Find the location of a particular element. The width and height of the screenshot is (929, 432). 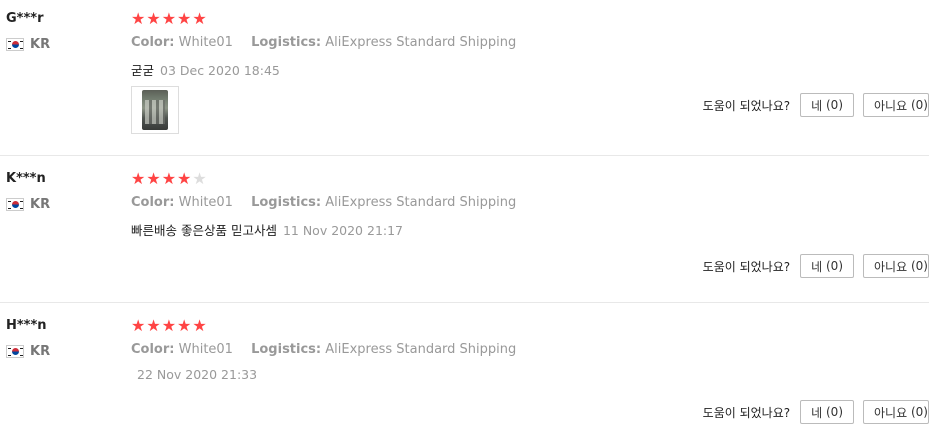

review-photo is located at coordinates (155, 110).